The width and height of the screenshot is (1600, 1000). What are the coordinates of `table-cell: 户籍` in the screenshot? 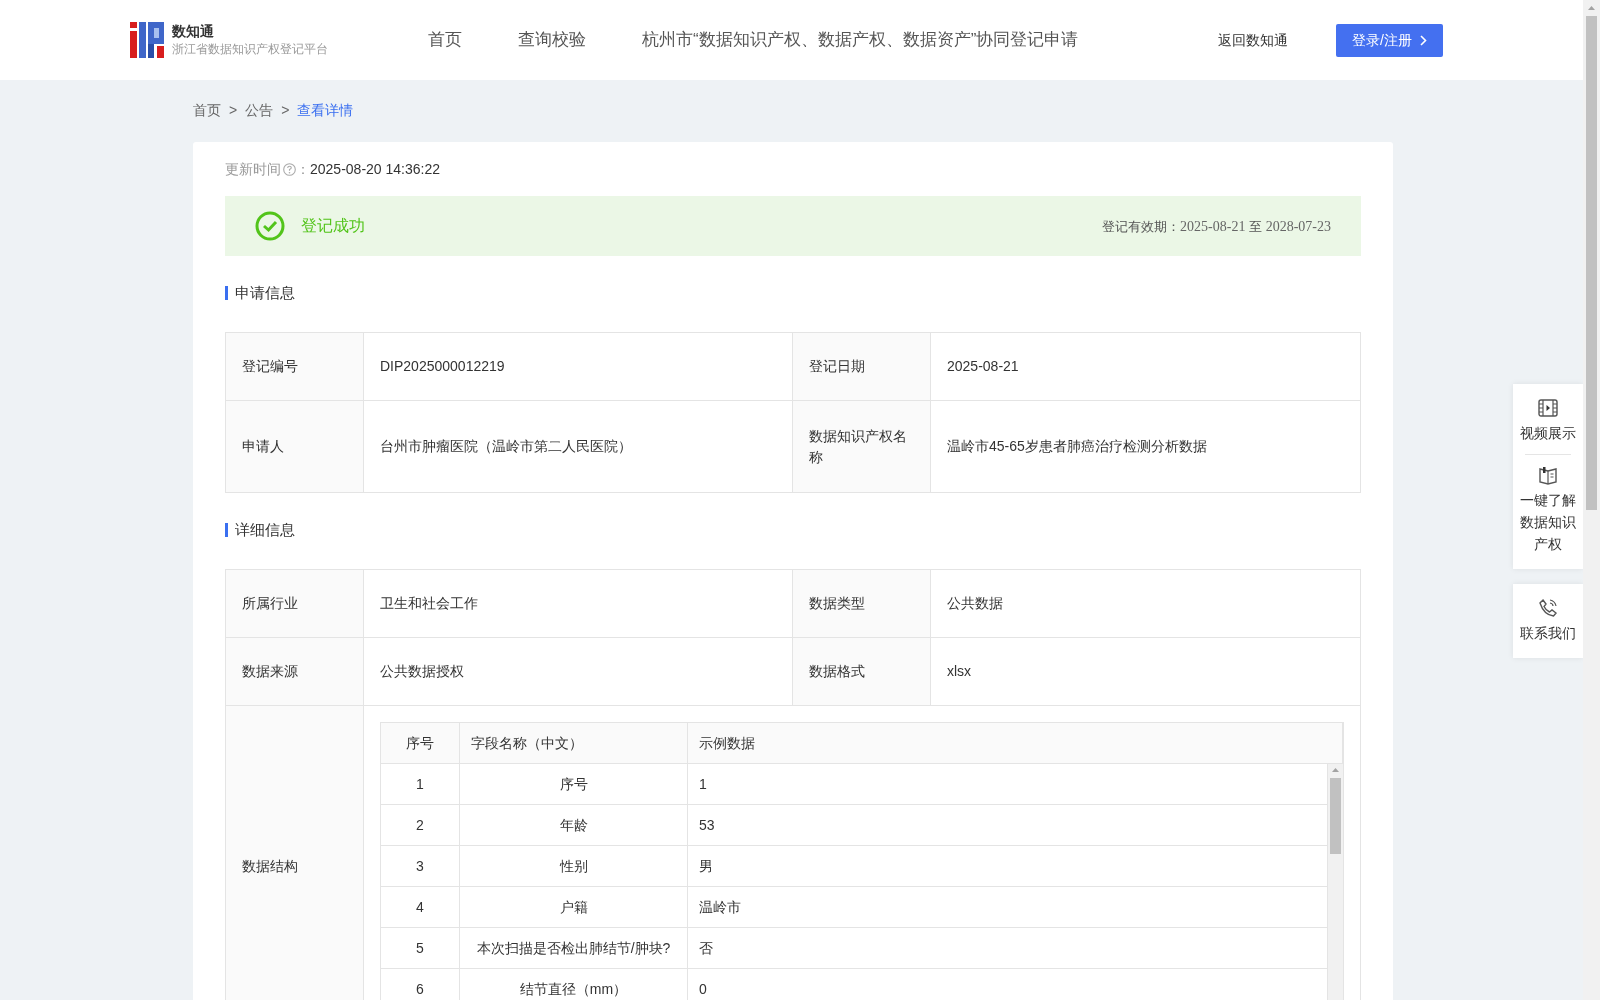 It's located at (574, 907).